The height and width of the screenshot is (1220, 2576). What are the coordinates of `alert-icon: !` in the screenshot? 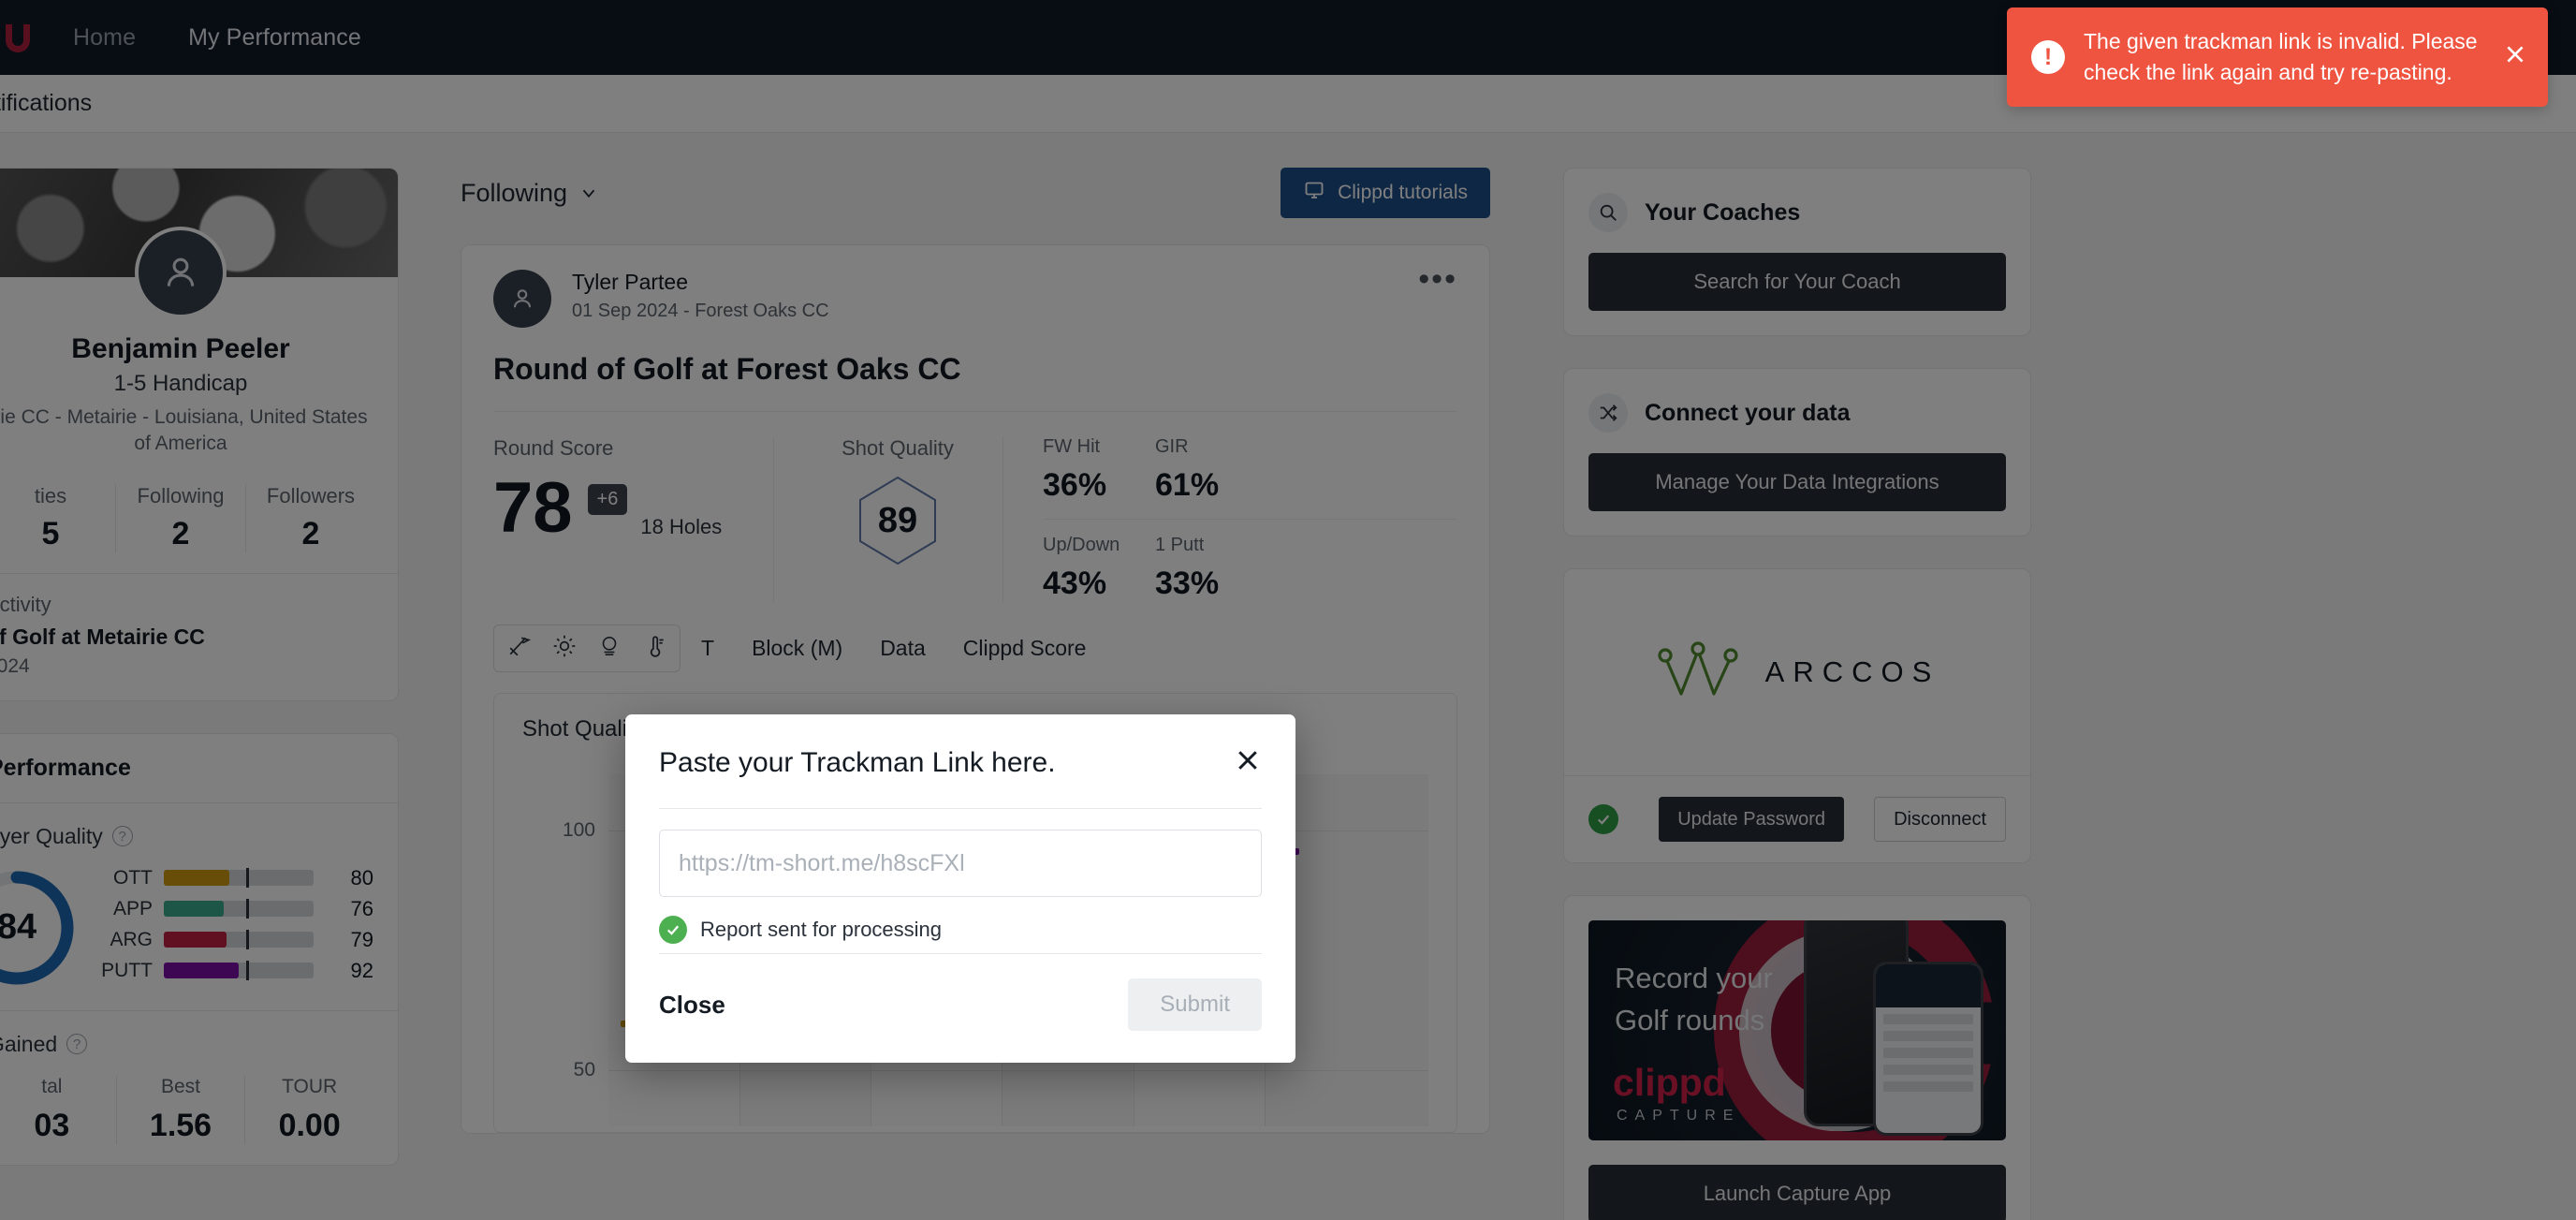 It's located at (2048, 57).